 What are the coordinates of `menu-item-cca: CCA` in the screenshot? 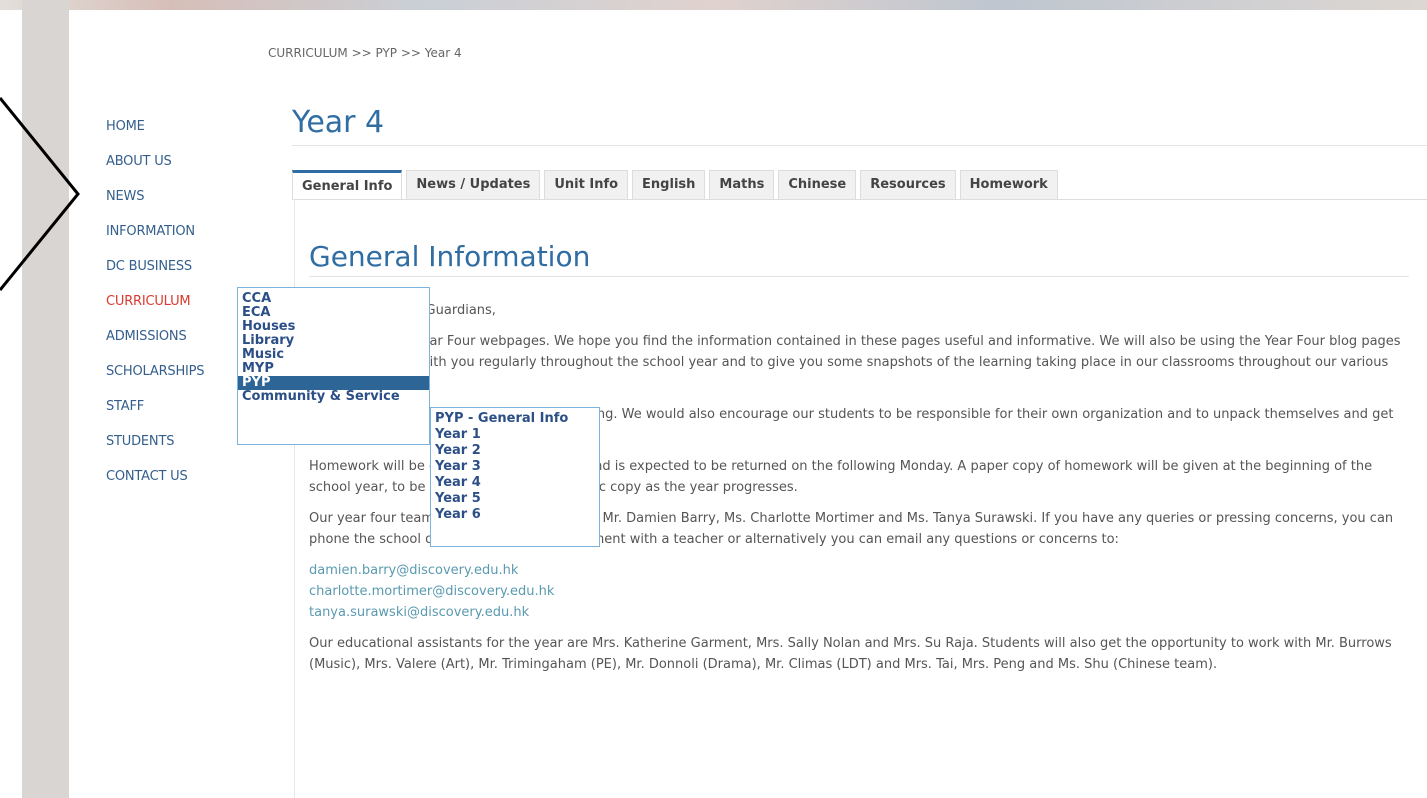 It's located at (333, 299).